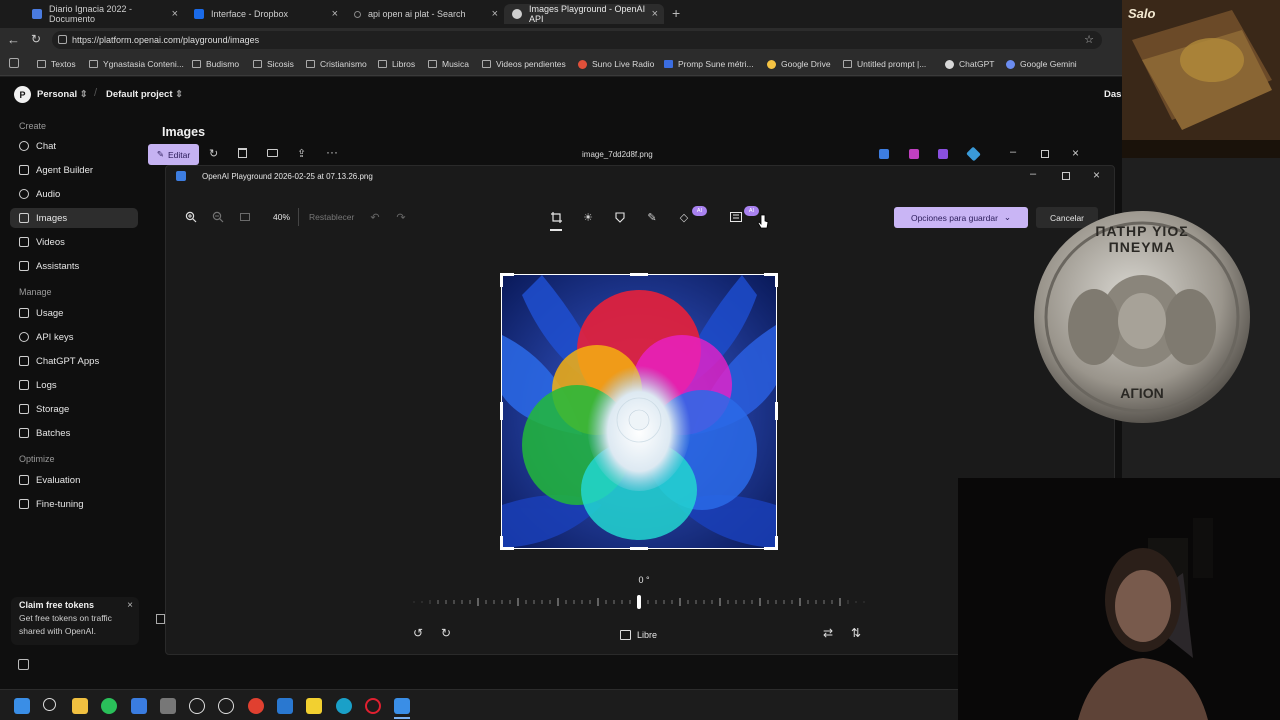 Image resolution: width=1280 pixels, height=720 pixels. I want to click on sidebar-item-videos: Videos, so click(74, 242).